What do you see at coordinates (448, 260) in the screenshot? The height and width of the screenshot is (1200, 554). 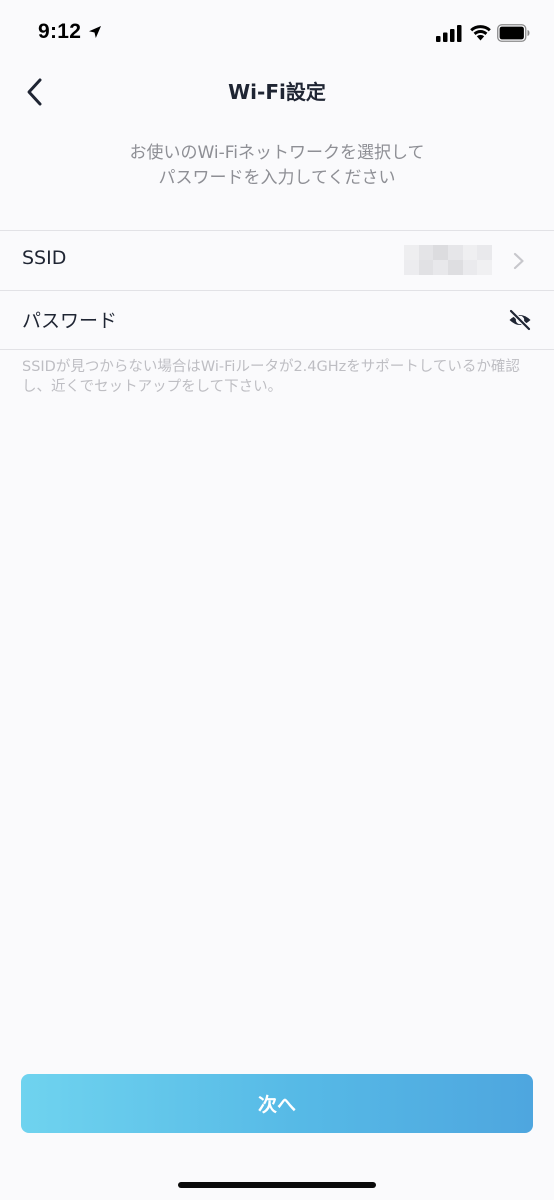 I see `ssid-value-blurred` at bounding box center [448, 260].